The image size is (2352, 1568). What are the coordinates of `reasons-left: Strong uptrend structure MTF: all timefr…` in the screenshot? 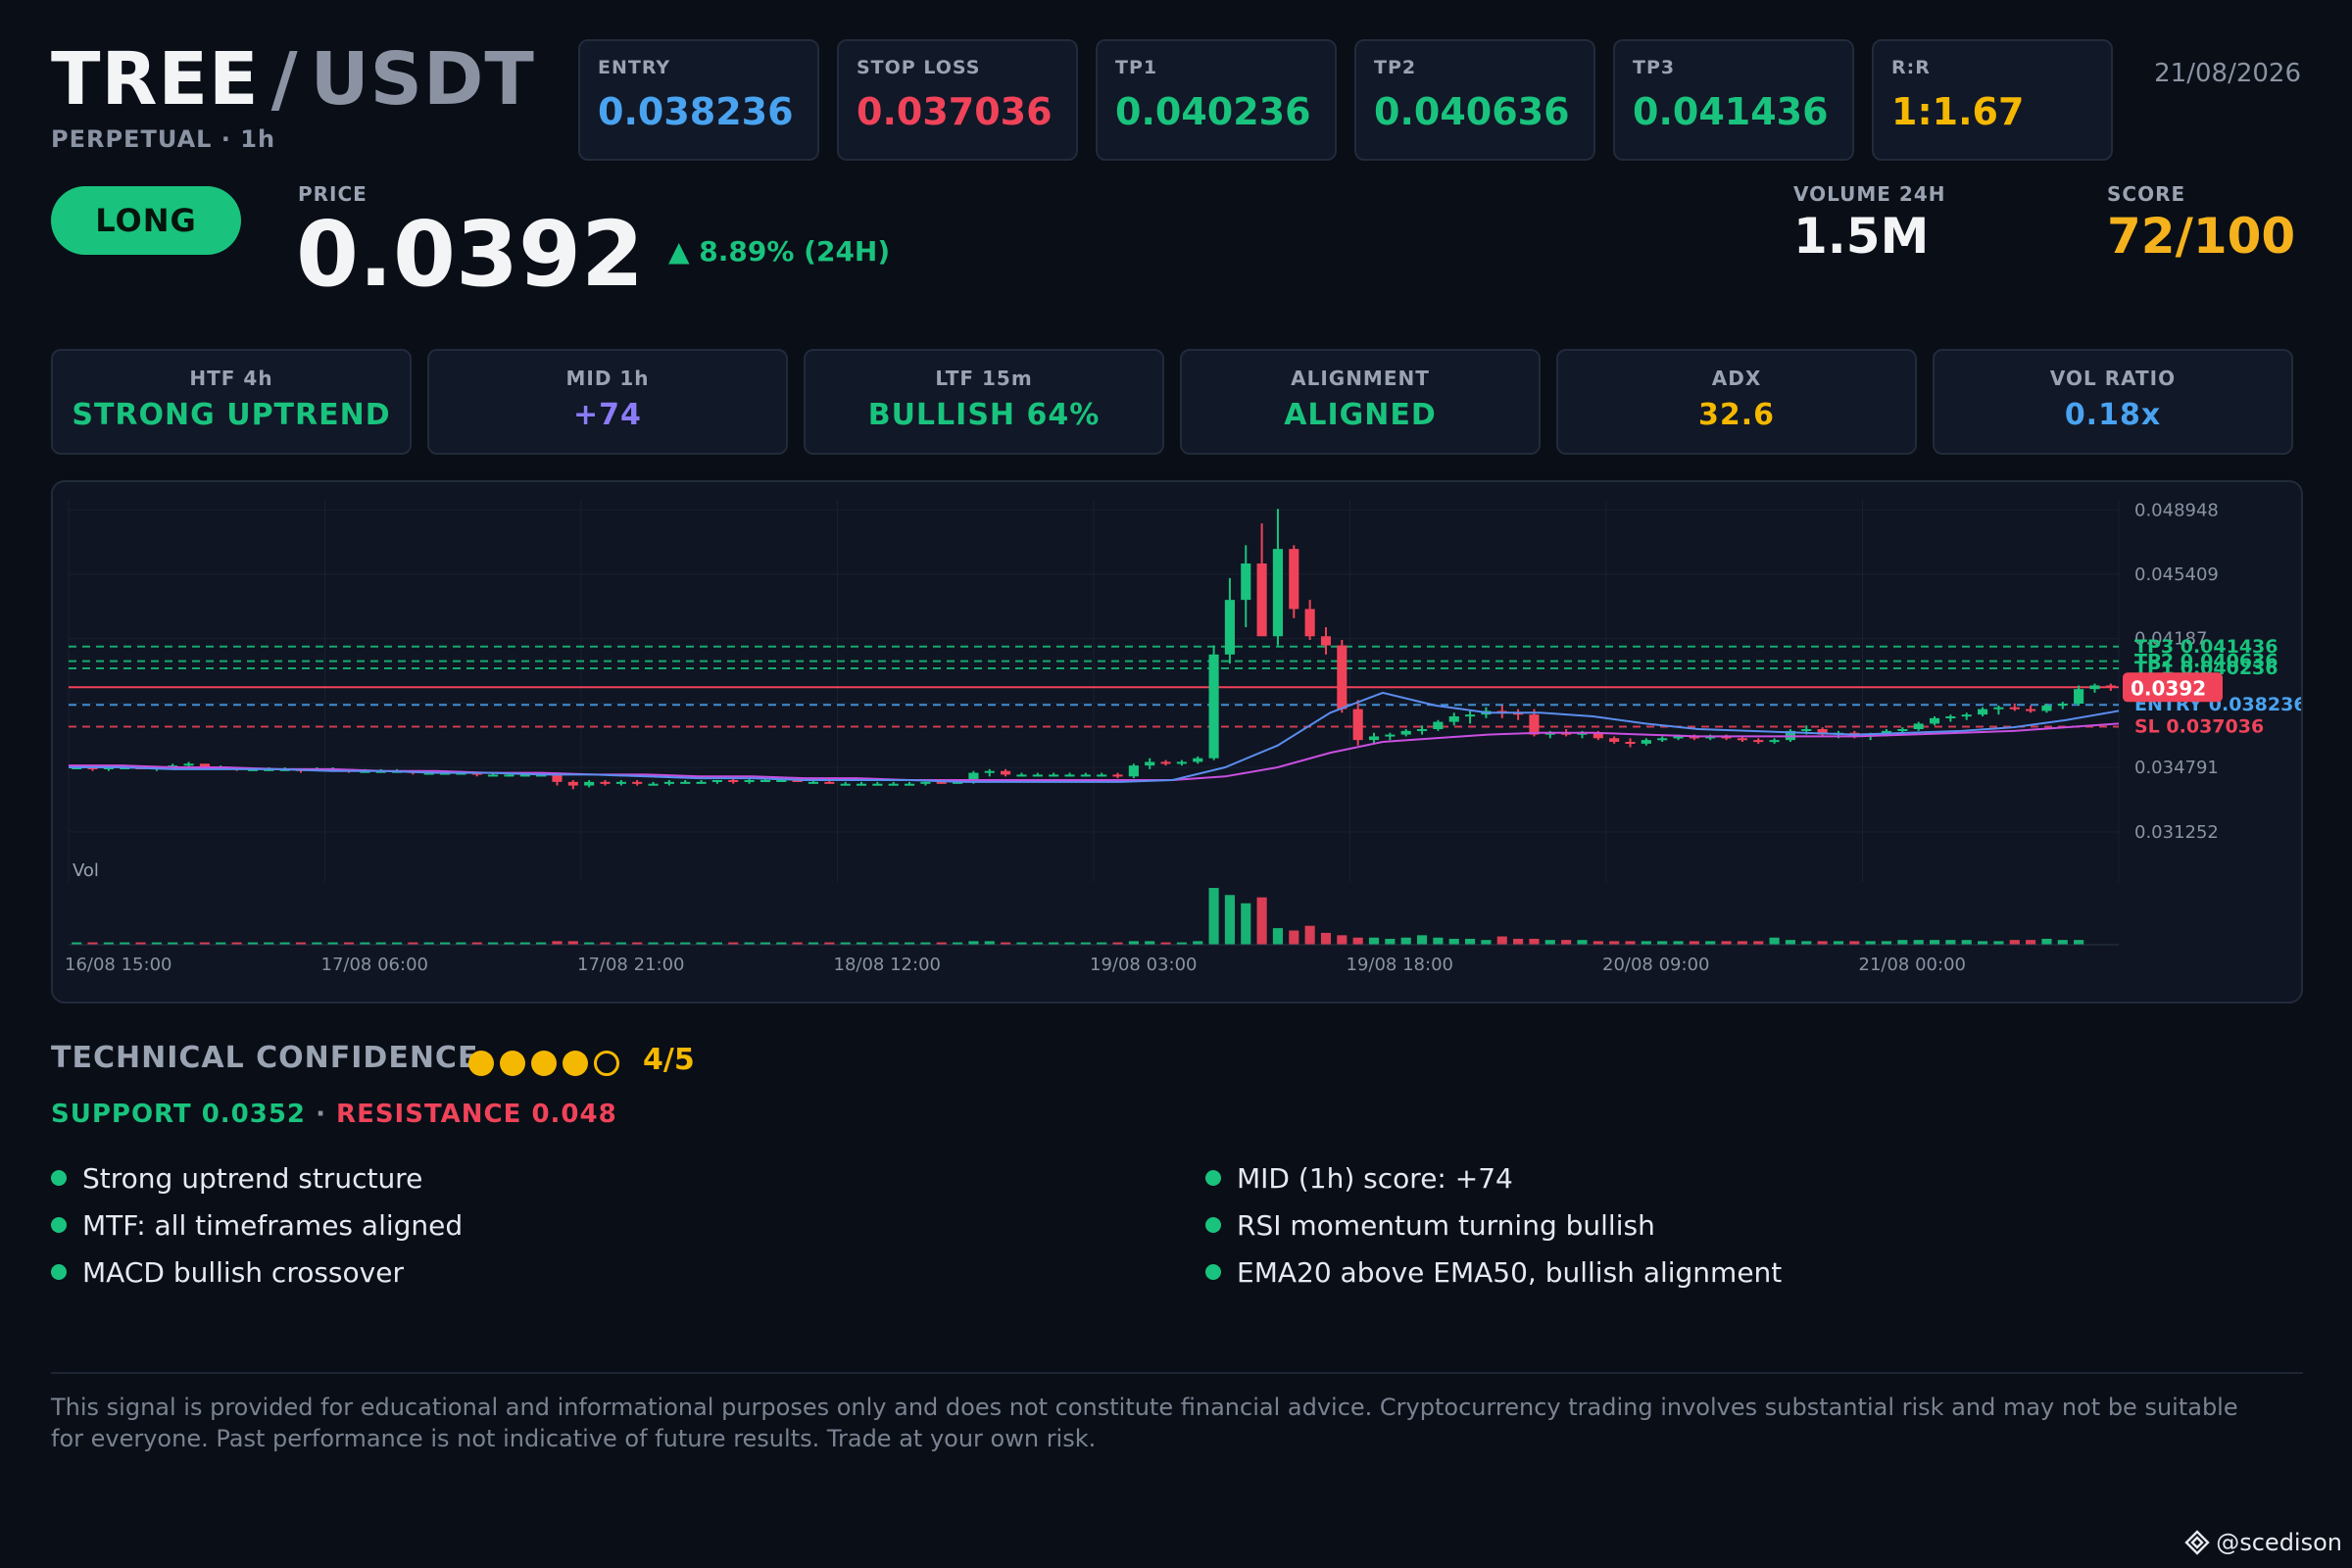 It's located at (257, 1225).